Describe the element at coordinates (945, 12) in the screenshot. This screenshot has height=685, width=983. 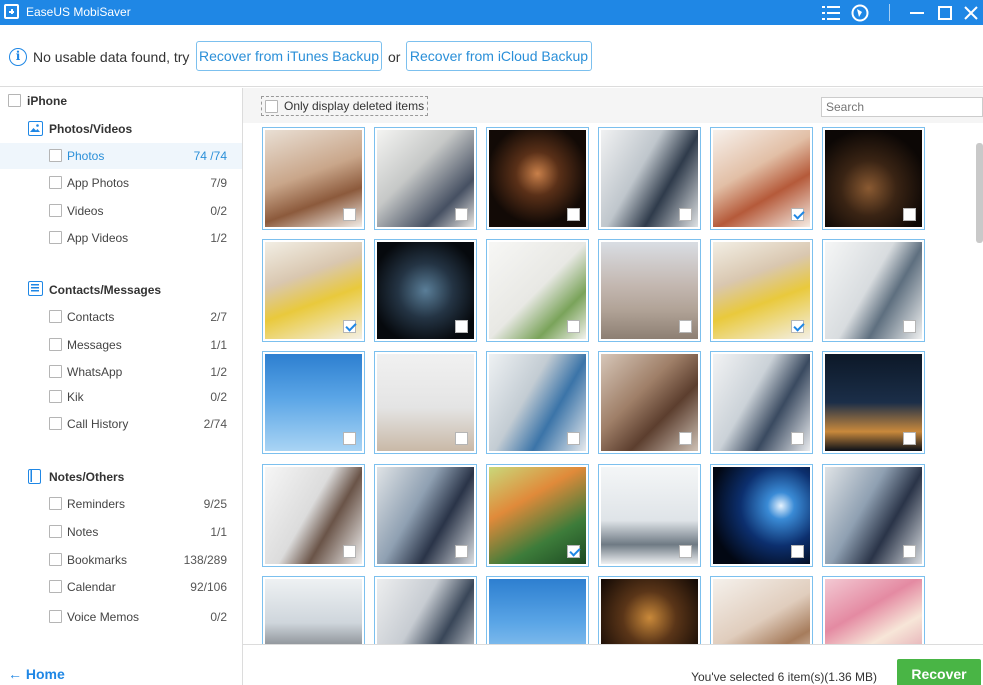
I see `maximize-icon` at that location.